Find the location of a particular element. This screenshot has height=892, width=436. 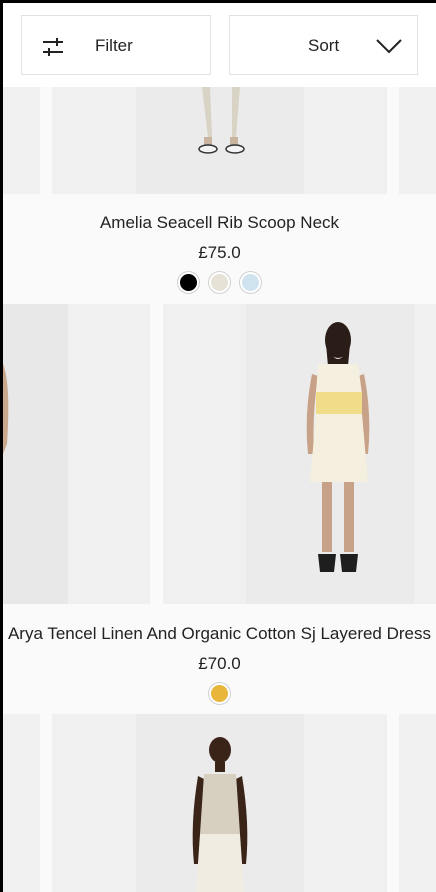

product-name: Amelia Seacell Rib Scoop Neck is located at coordinates (219, 223).